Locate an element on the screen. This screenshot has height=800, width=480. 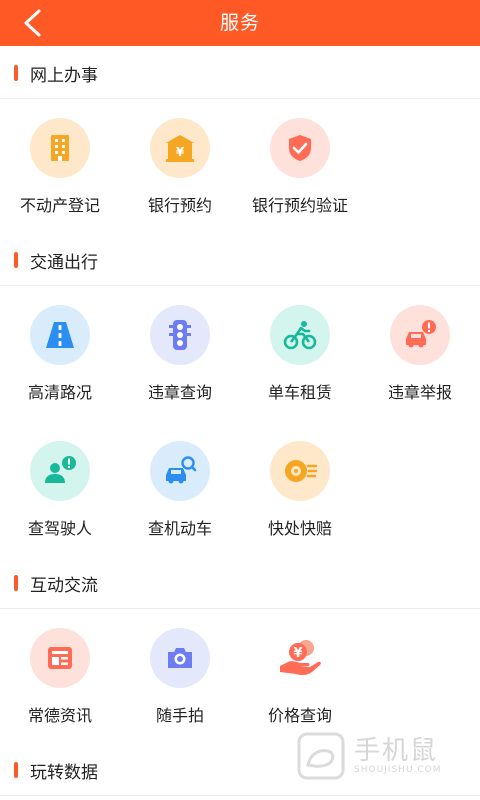
app-header: 服务 is located at coordinates (240, 23).